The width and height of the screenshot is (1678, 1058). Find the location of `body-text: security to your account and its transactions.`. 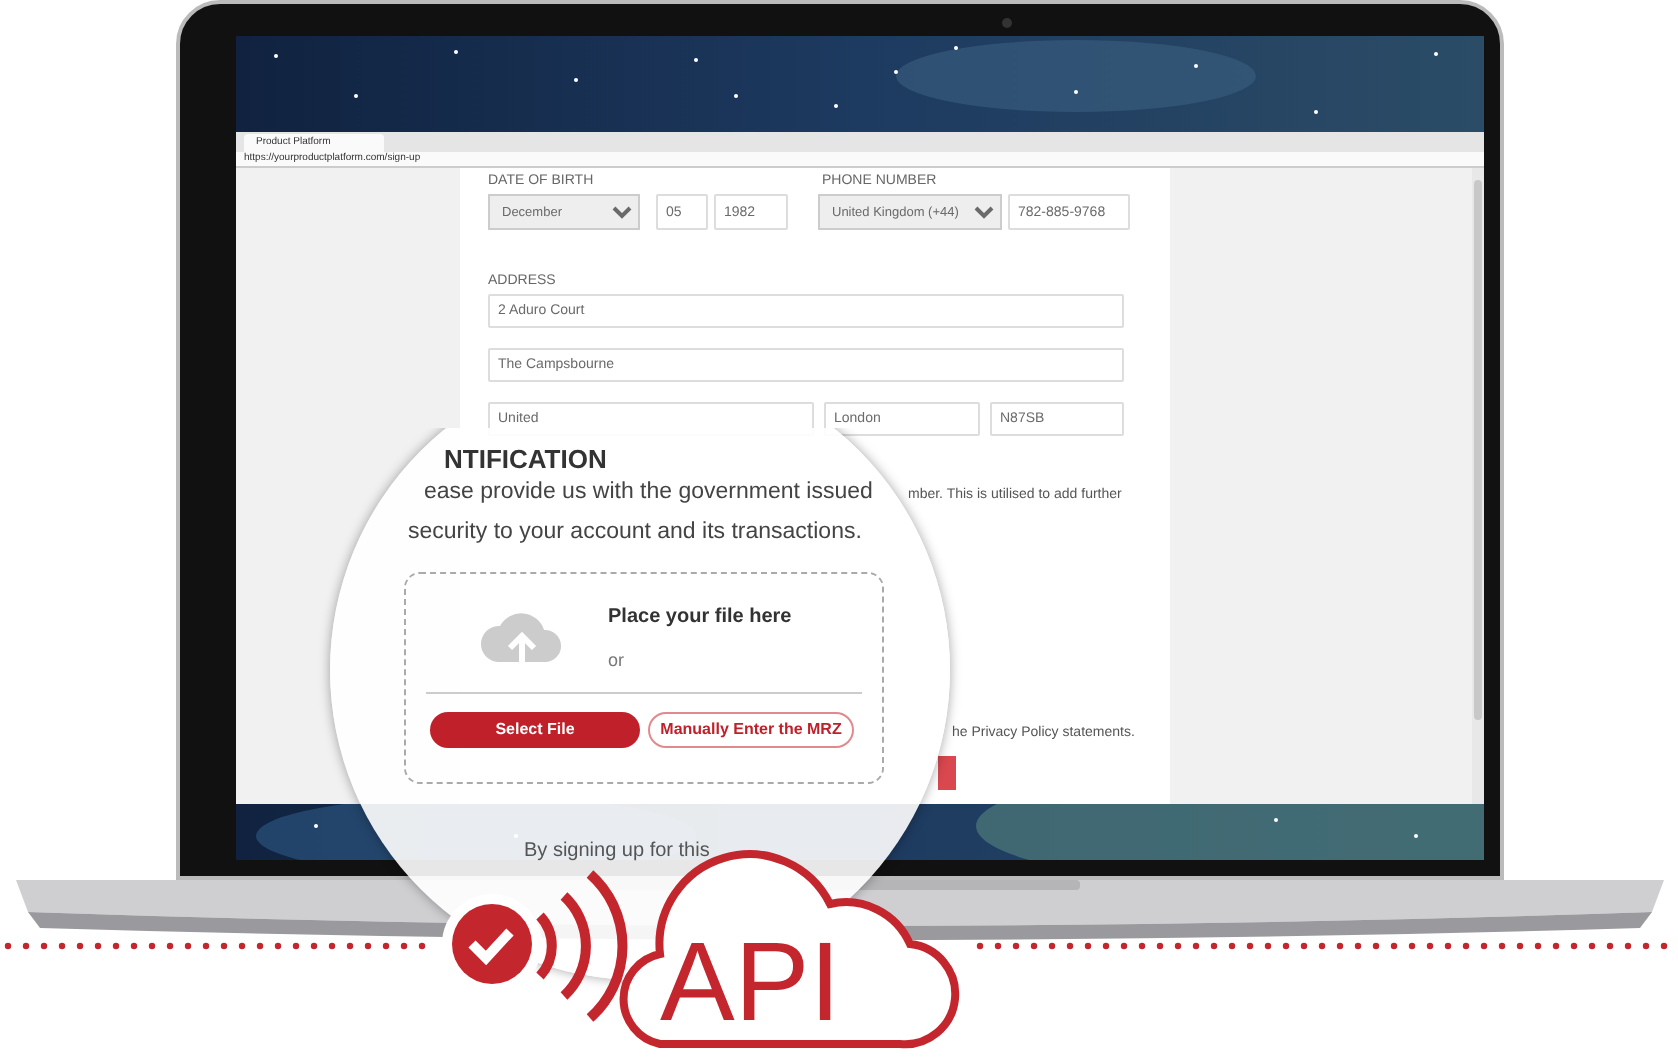

body-text: security to your account and its transactions. is located at coordinates (635, 533).